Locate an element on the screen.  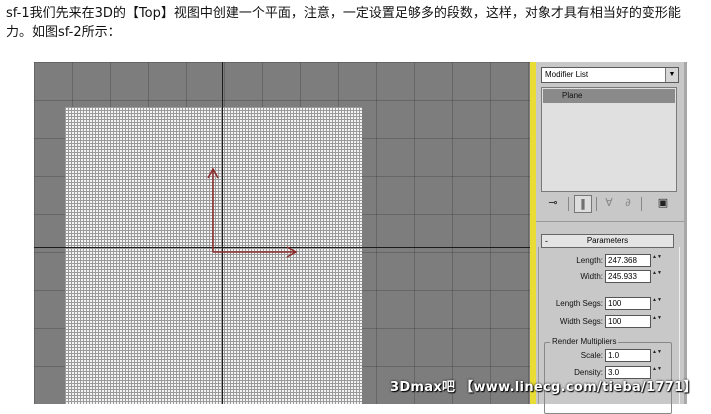
length-param: Length: 247.368 ▲▼ is located at coordinates (606, 260).